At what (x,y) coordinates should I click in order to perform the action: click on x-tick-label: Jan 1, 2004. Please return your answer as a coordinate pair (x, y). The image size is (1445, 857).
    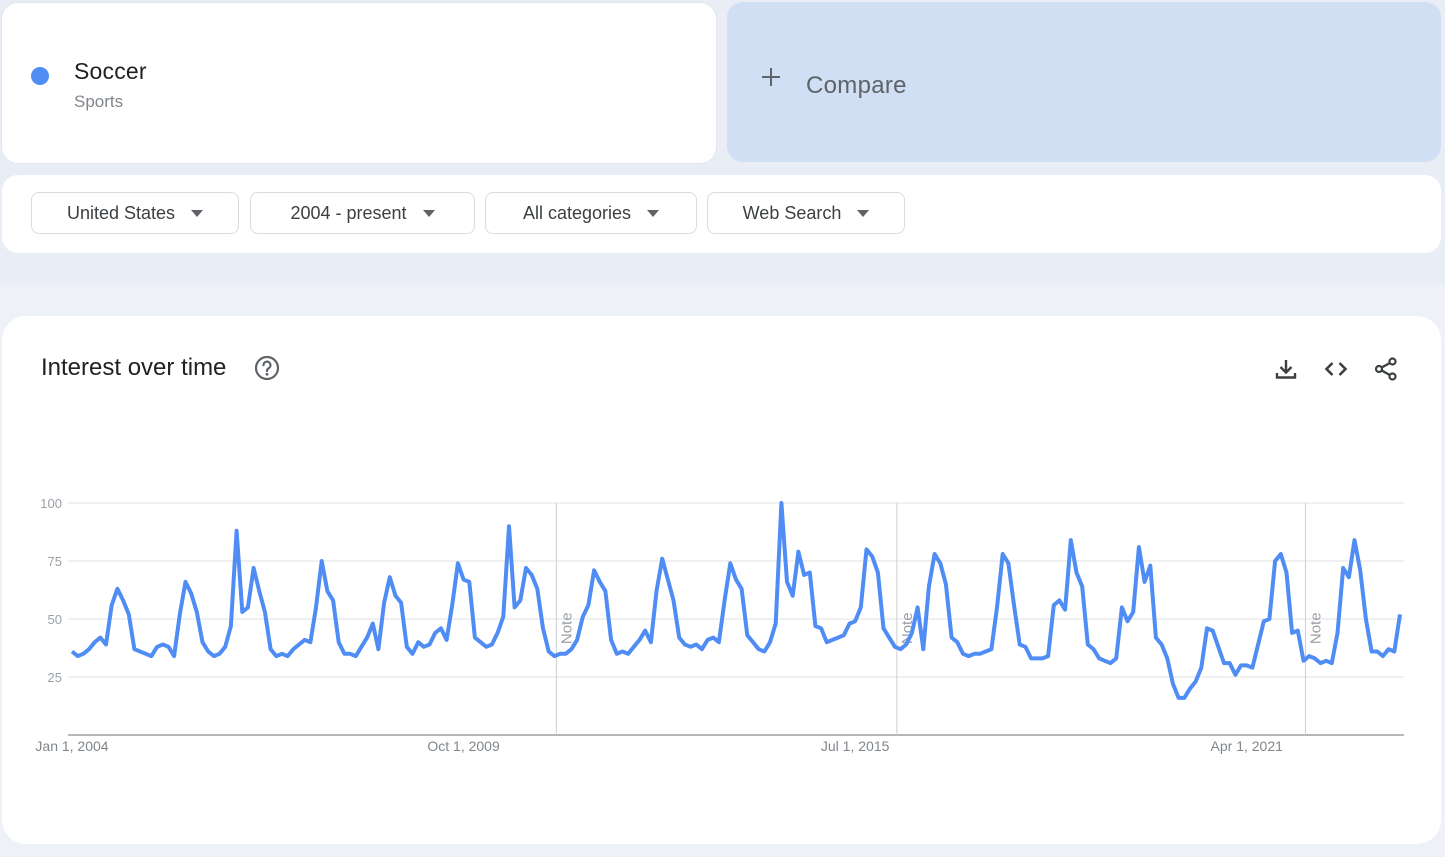
    Looking at the image, I should click on (71, 746).